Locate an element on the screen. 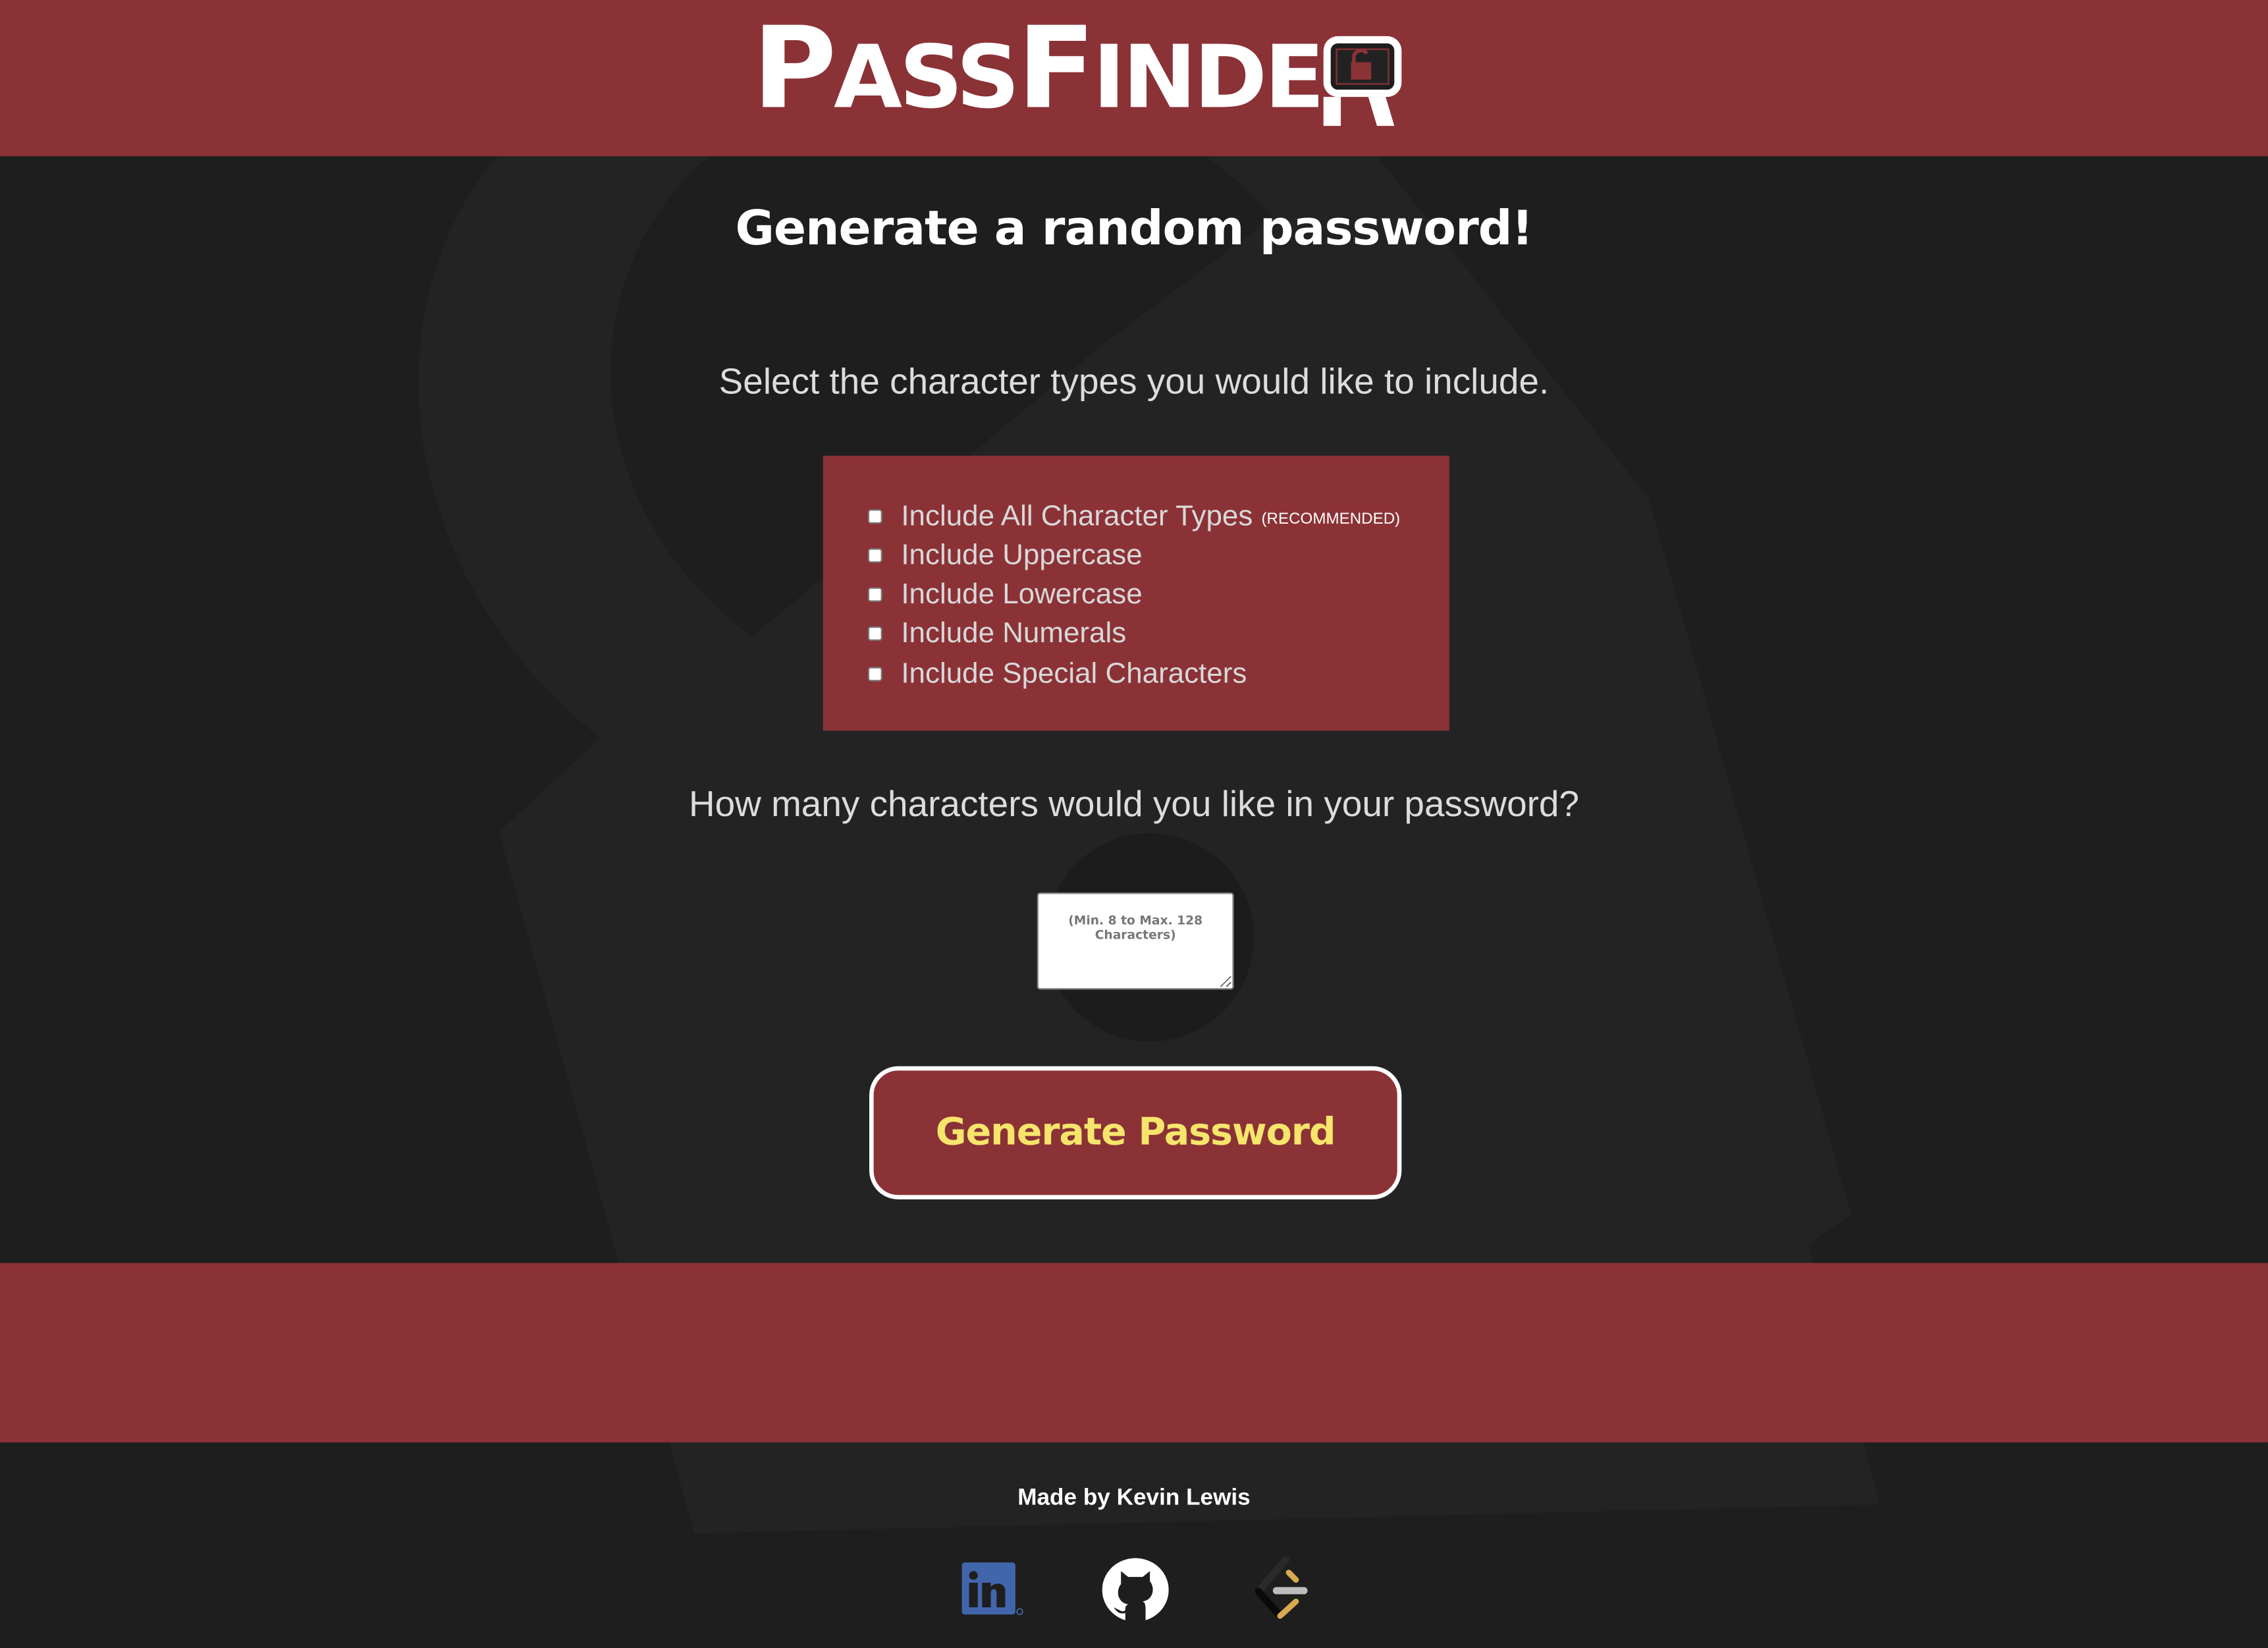 Image resolution: width=2268 pixels, height=1648 pixels. option-all-types: Include All Character Types (RECOMMENDED) is located at coordinates (1134, 516).